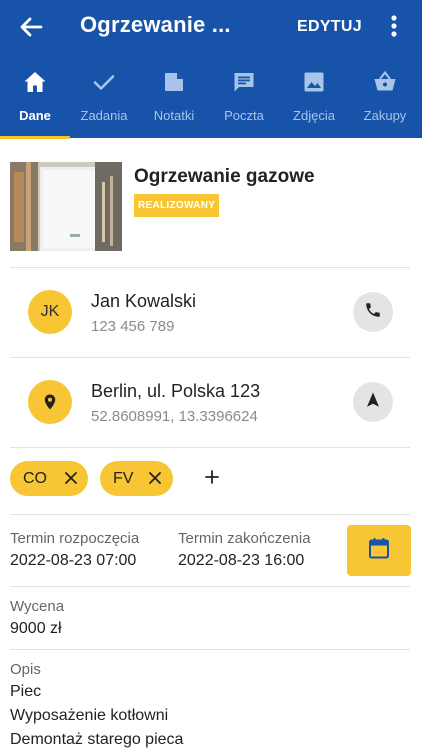 The width and height of the screenshot is (422, 750). What do you see at coordinates (314, 82) in the screenshot?
I see `image-icon` at bounding box center [314, 82].